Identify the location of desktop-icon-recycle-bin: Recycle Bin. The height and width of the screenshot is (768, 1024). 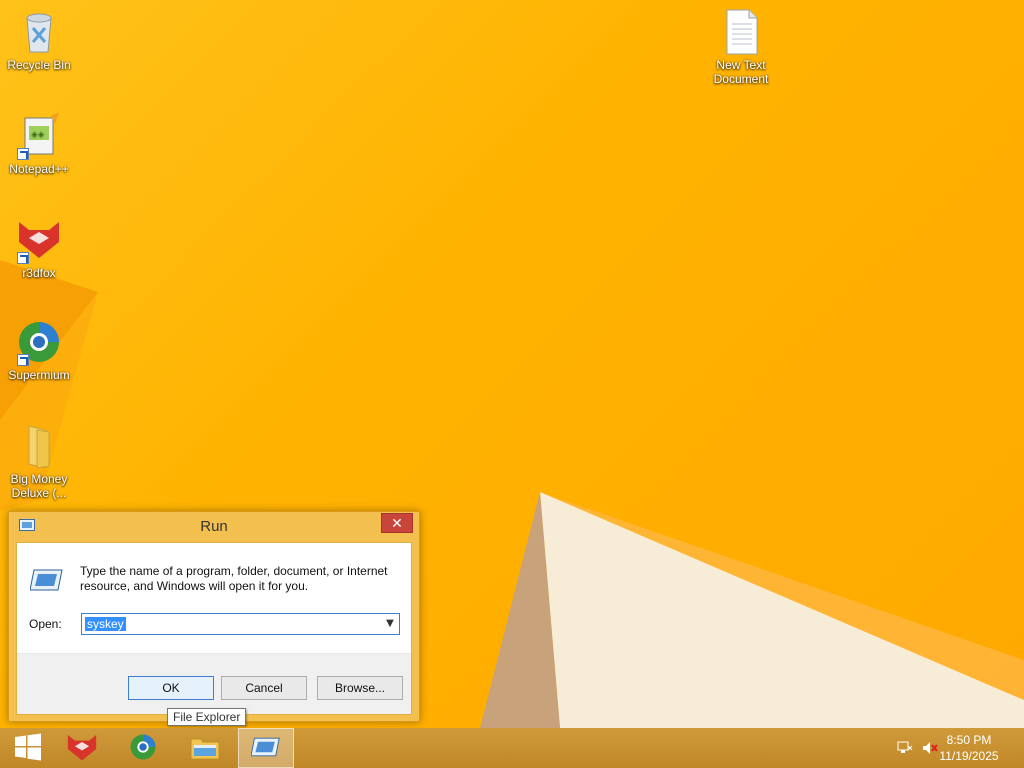
(39, 40).